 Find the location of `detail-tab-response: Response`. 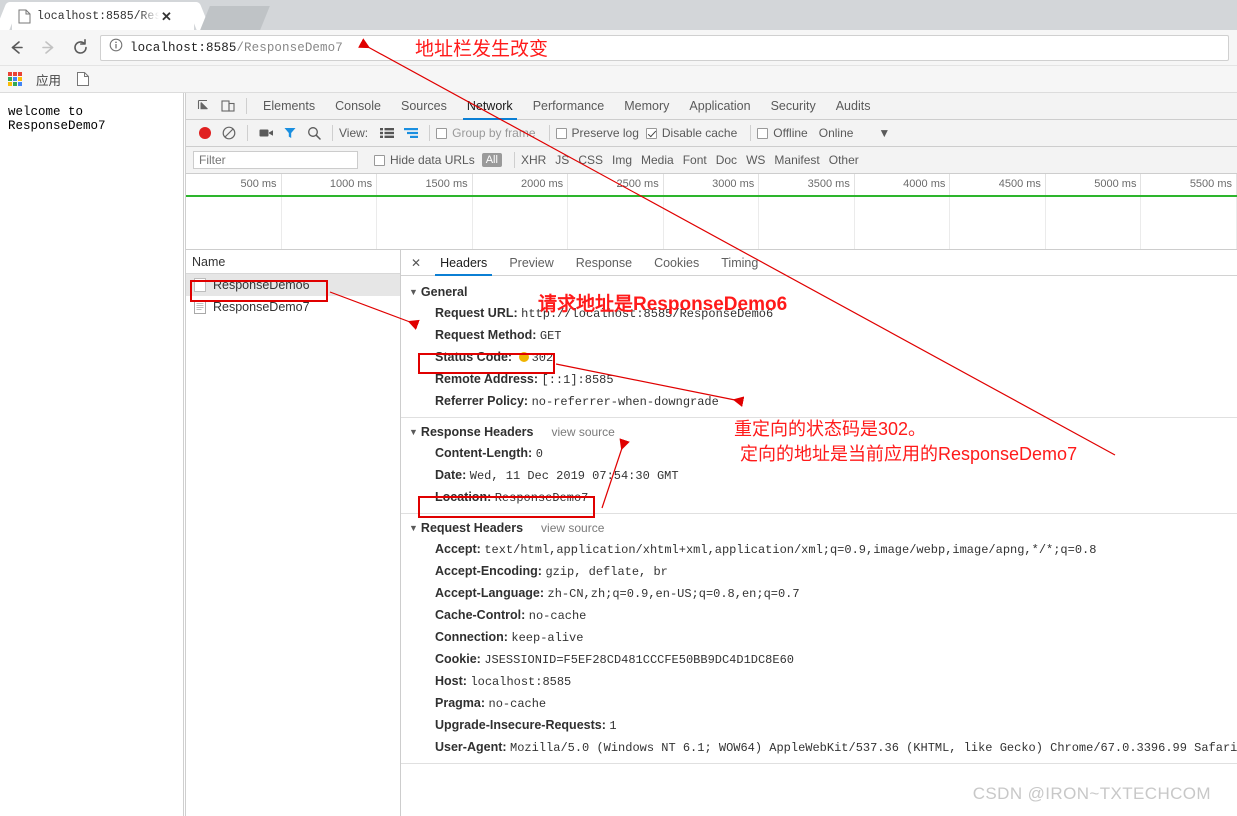

detail-tab-response: Response is located at coordinates (604, 263).